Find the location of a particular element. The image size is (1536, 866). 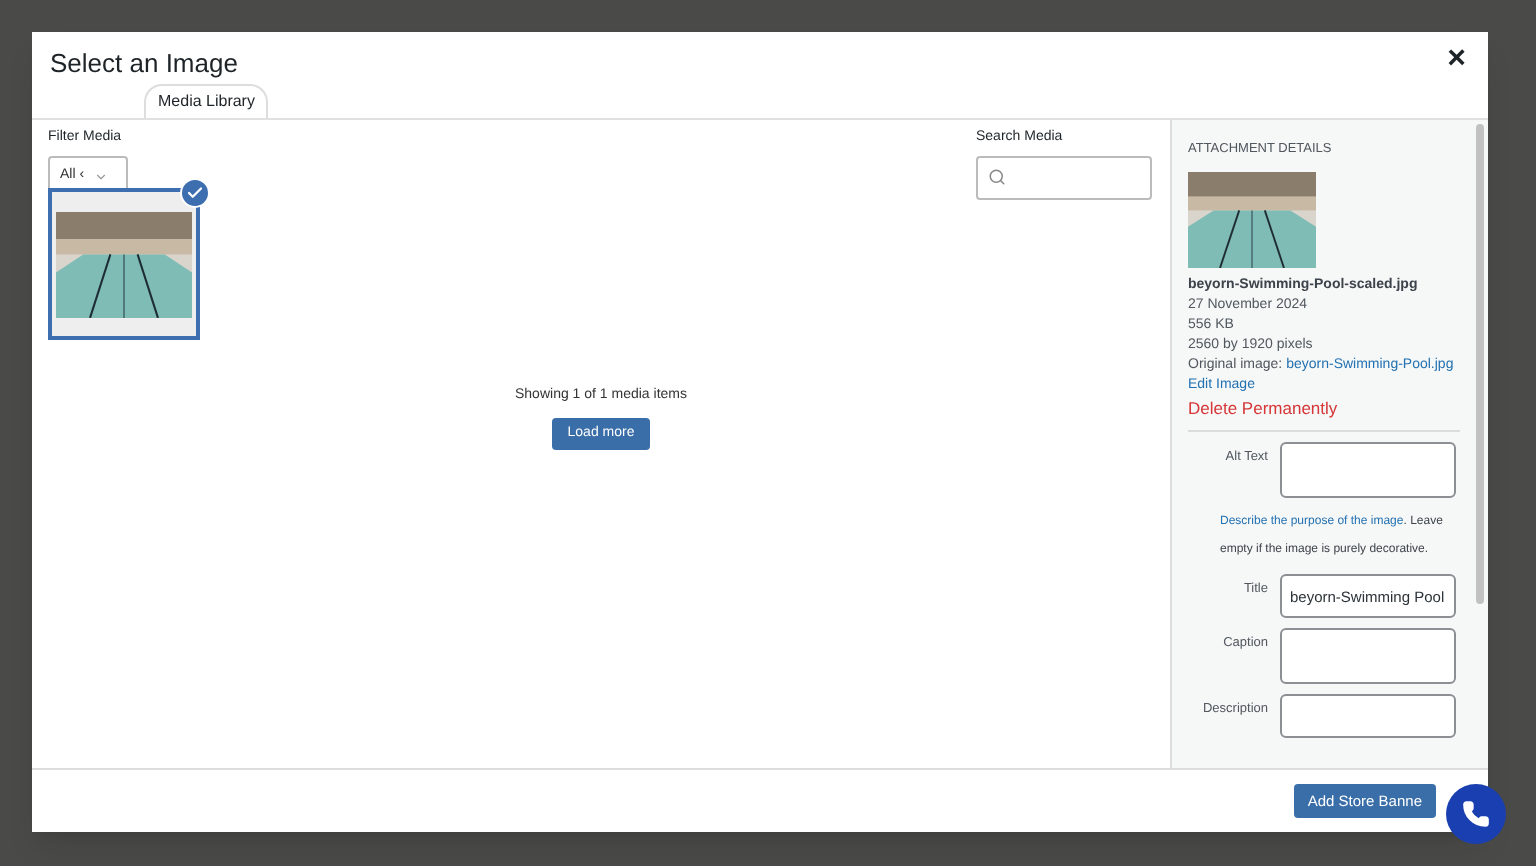

phone-icon is located at coordinates (1476, 814).